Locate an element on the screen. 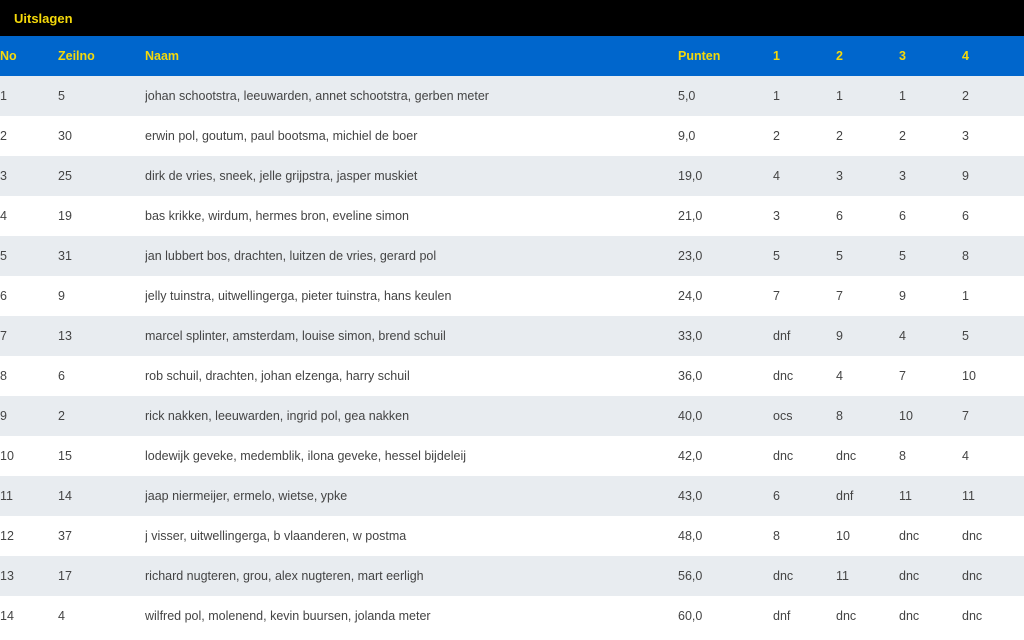 Image resolution: width=1024 pixels, height=640 pixels. cell-no: 3 is located at coordinates (3, 176).